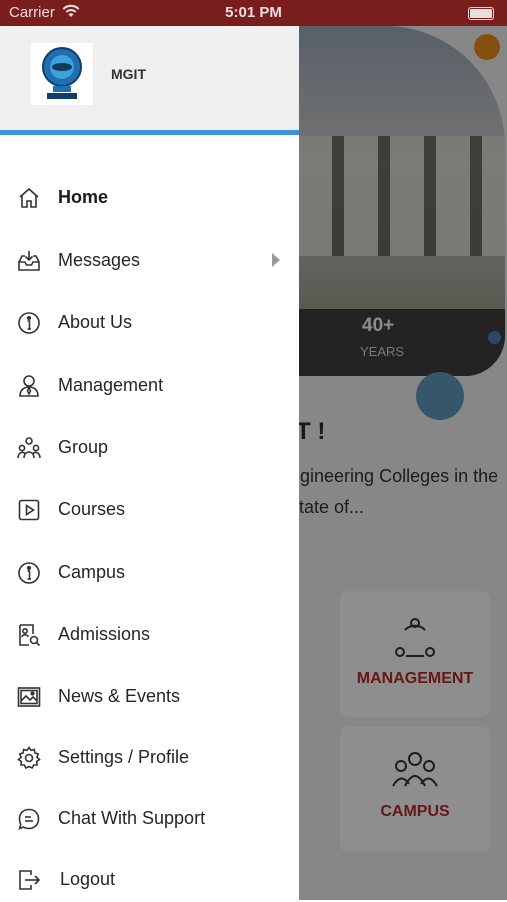  What do you see at coordinates (276, 260) in the screenshot?
I see `chevron-right-icon` at bounding box center [276, 260].